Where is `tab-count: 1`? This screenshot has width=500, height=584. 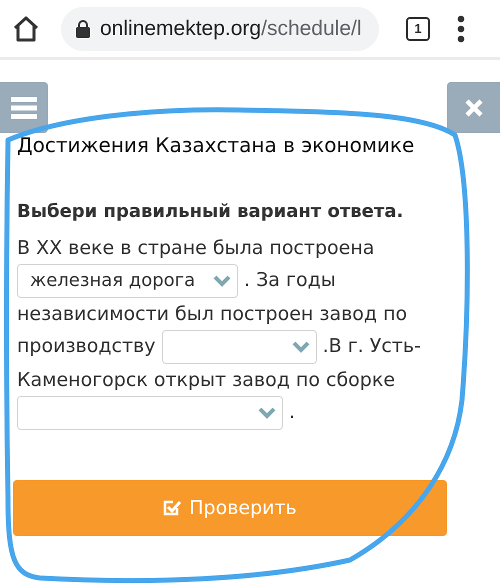
tab-count: 1 is located at coordinates (418, 28).